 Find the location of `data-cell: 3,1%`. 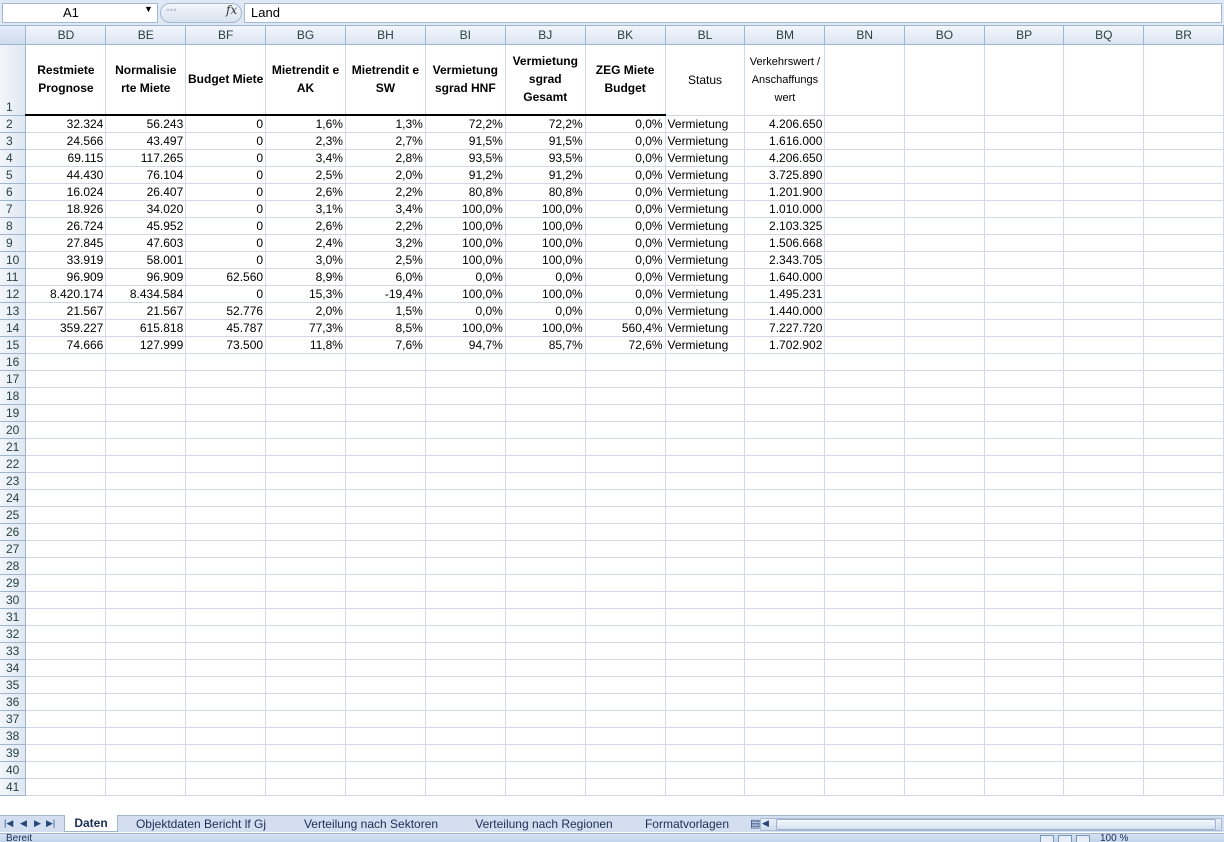

data-cell: 3,1% is located at coordinates (305, 209).